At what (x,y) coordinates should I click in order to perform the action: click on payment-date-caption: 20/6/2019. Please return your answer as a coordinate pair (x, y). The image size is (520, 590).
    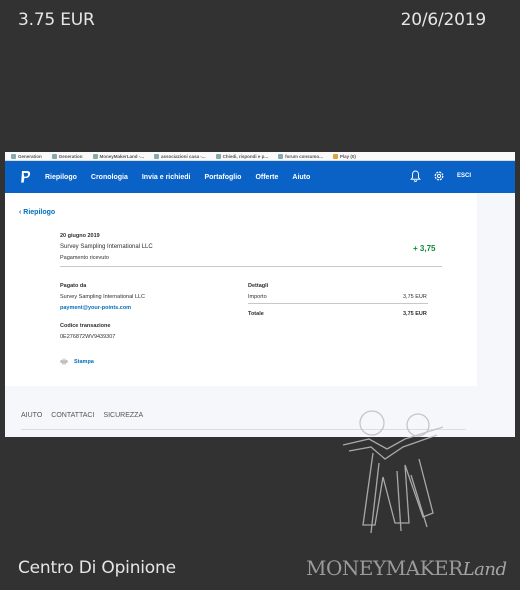
    Looking at the image, I should click on (443, 20).